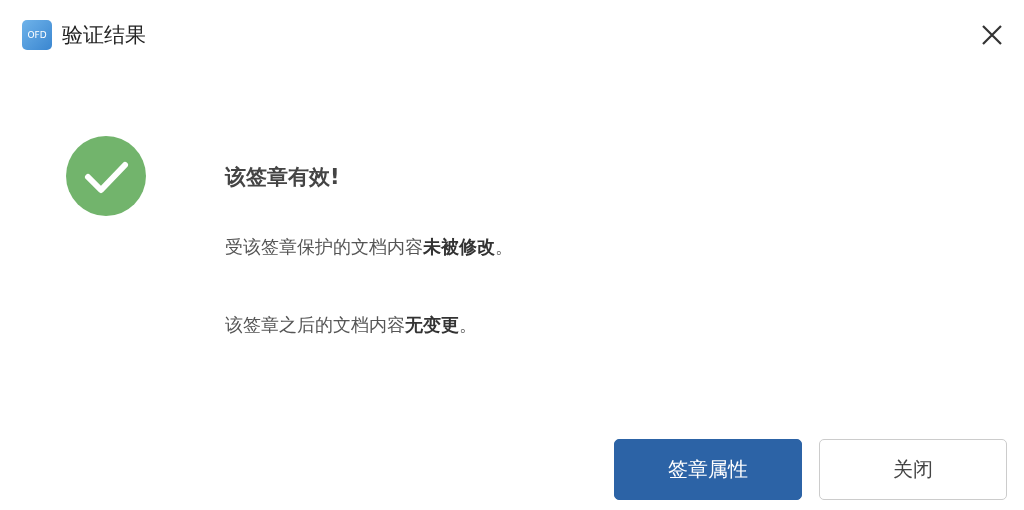 This screenshot has height=510, width=1024. What do you see at coordinates (37, 35) in the screenshot?
I see `app-logo: OFD` at bounding box center [37, 35].